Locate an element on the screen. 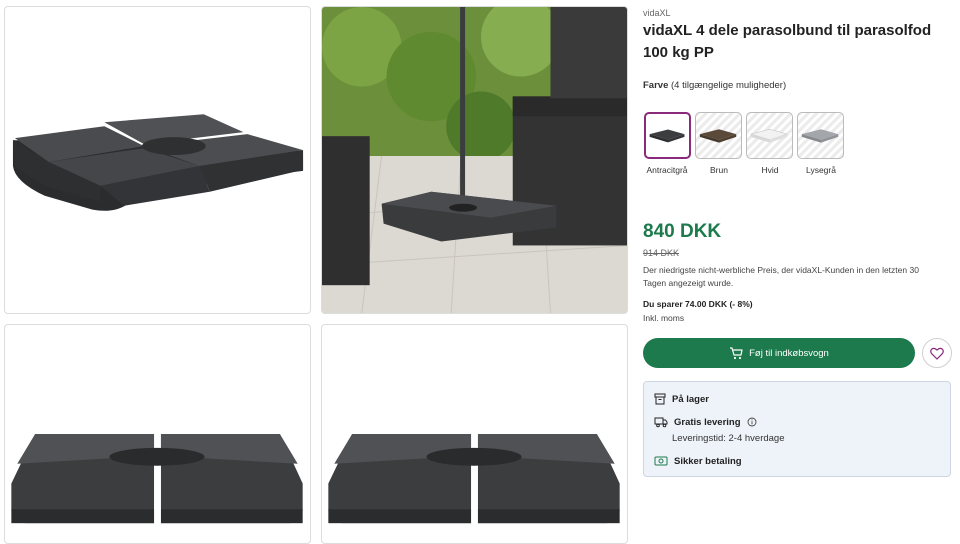 The image size is (960, 544). color-swatch-antracitgra is located at coordinates (667, 135).